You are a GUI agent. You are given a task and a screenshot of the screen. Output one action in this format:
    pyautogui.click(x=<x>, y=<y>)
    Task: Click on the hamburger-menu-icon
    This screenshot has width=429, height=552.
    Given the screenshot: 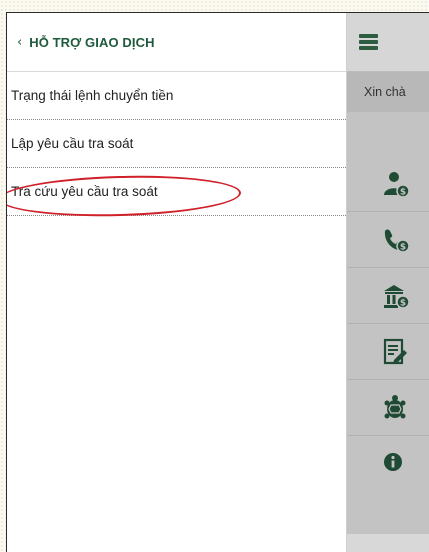 What is the action you would take?
    pyautogui.click(x=368, y=42)
    